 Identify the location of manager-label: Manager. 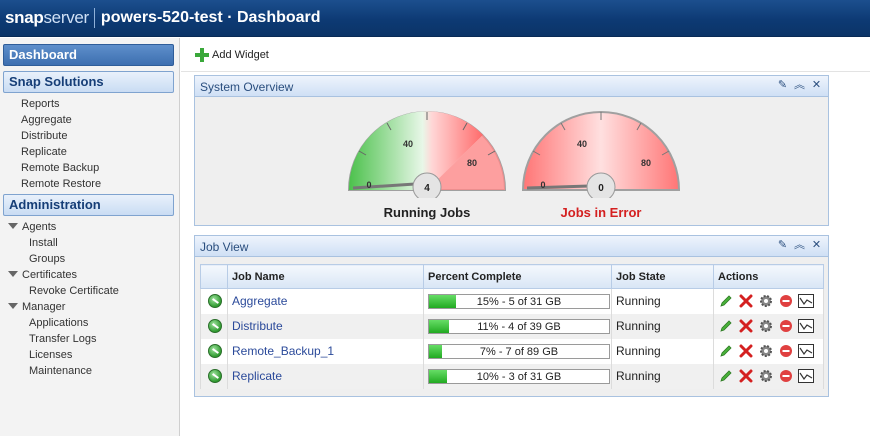
(44, 307).